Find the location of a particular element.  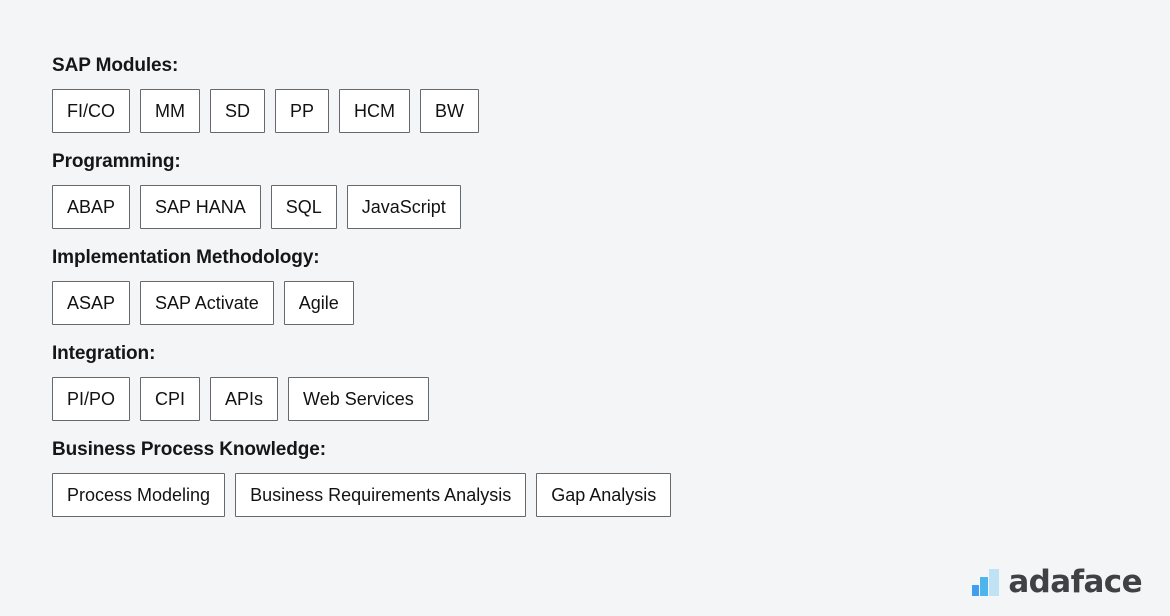

skill-group-heading: SAP Modules: is located at coordinates (115, 65).